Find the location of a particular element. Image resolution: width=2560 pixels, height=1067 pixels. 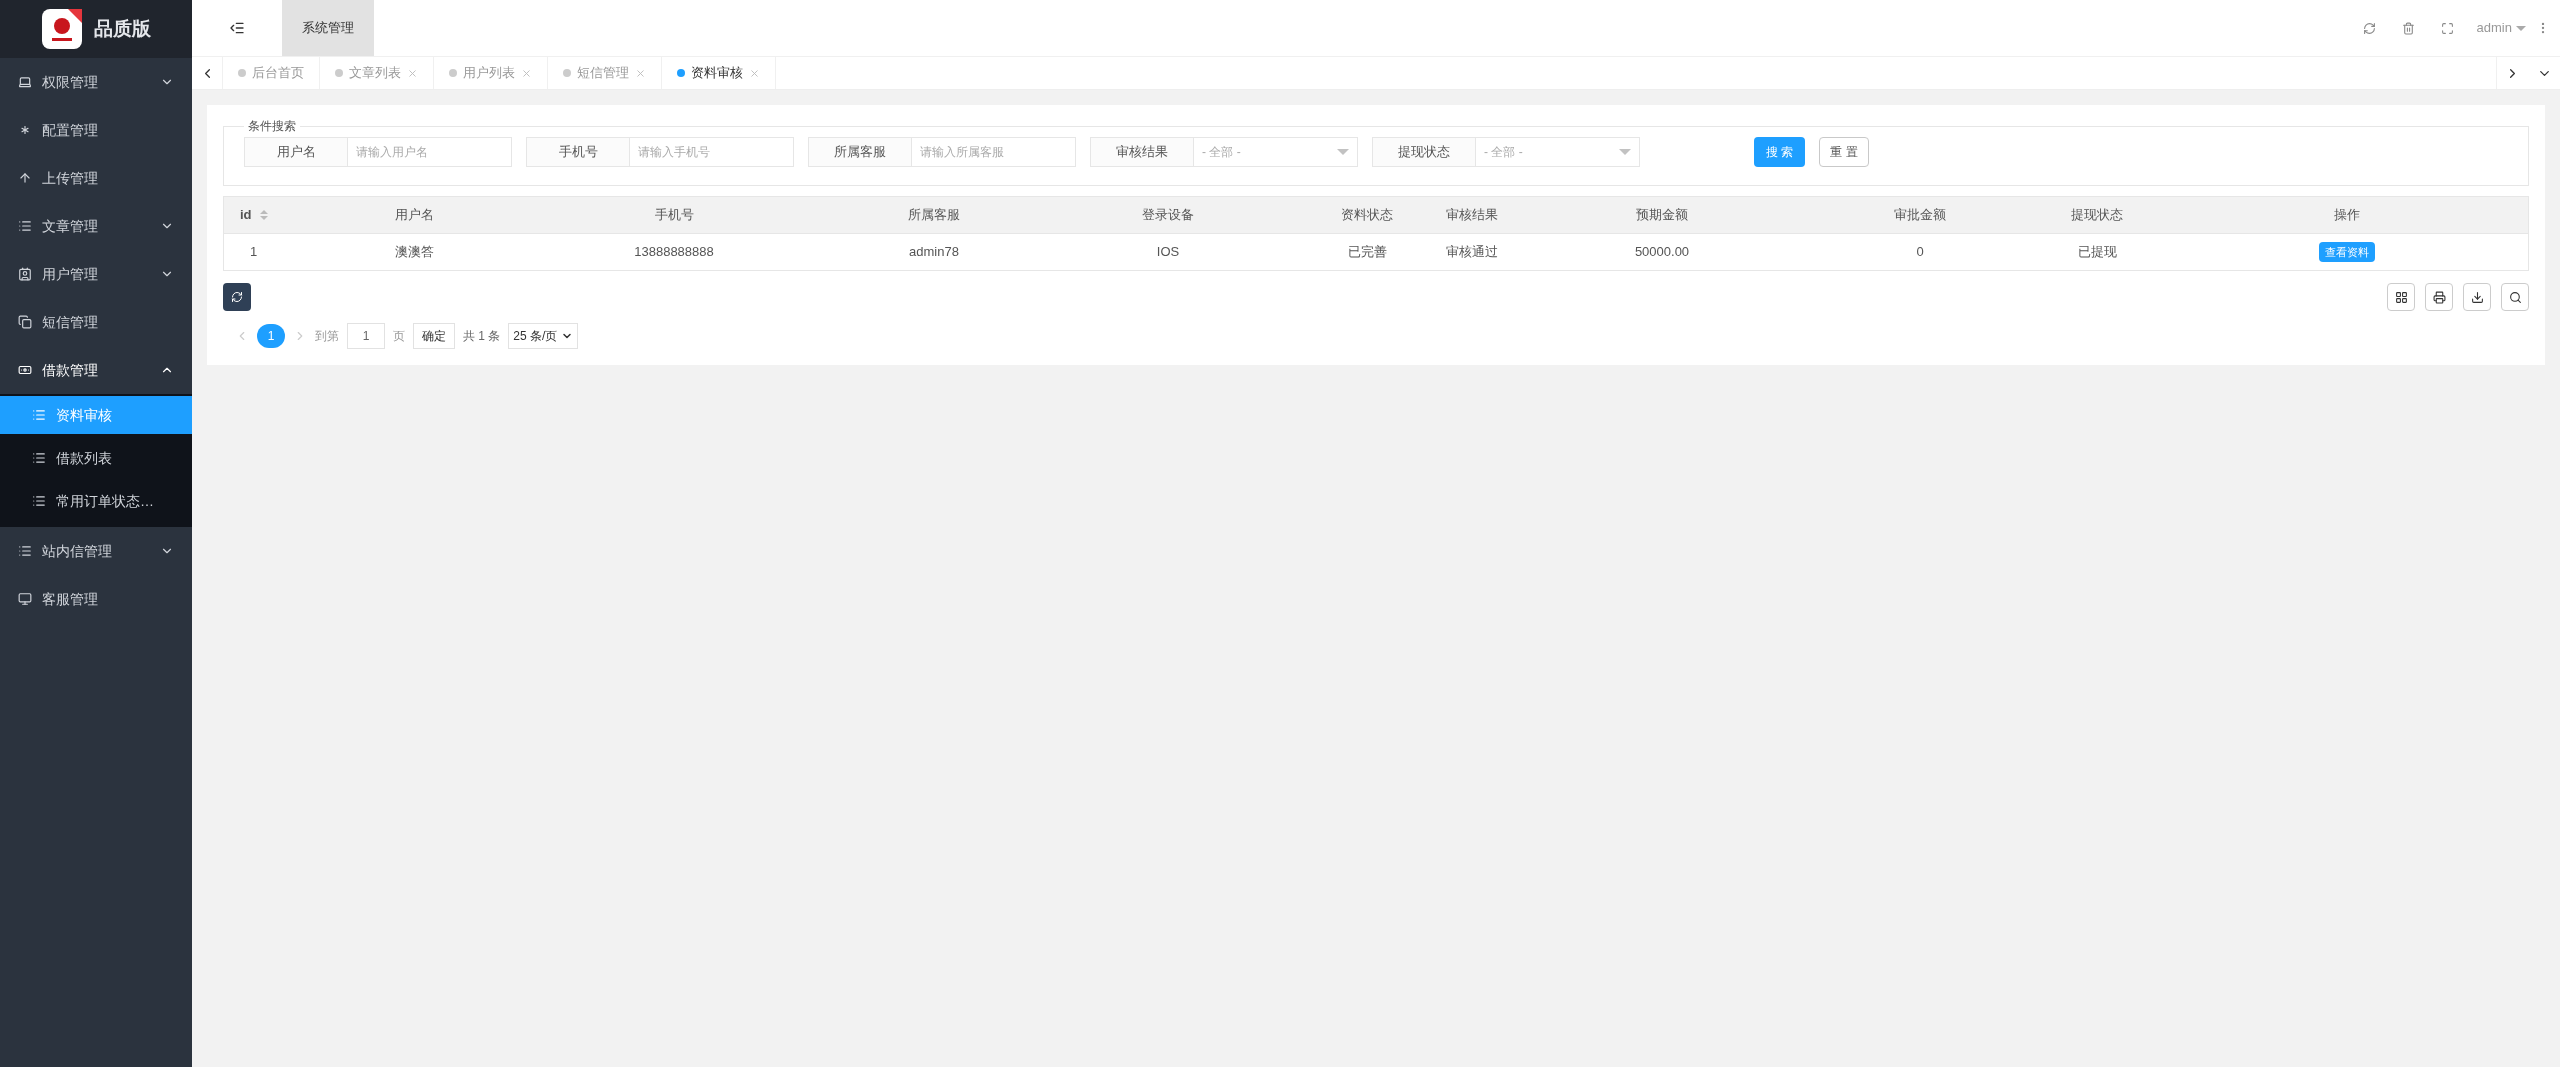

copy-icon is located at coordinates (25, 322).